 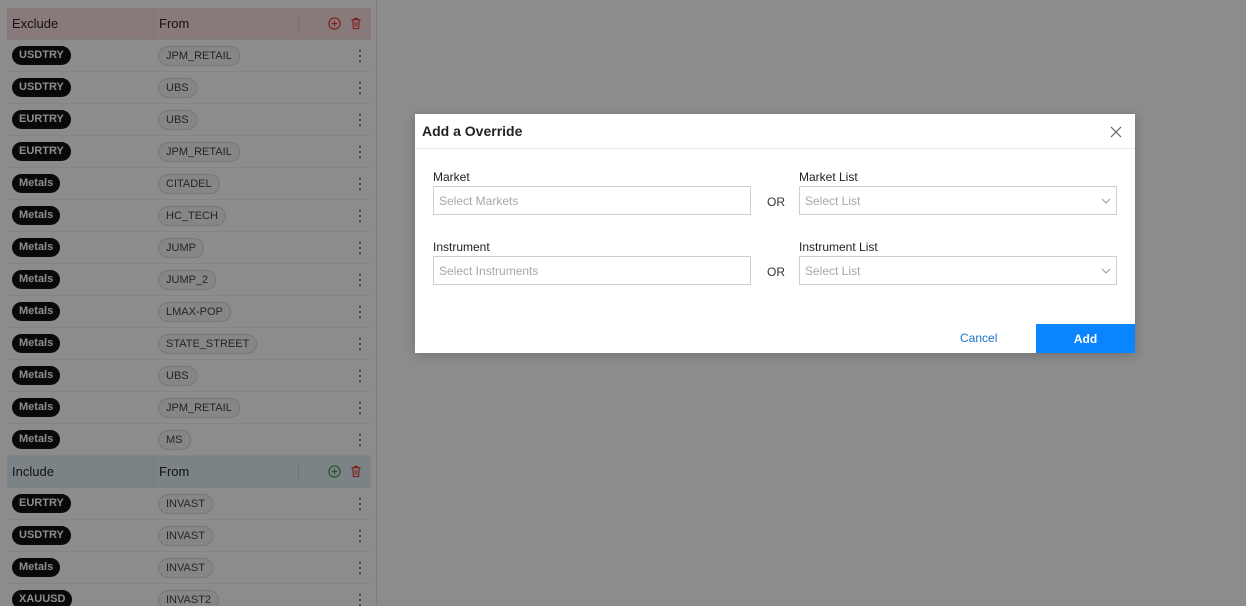 What do you see at coordinates (958, 200) in the screenshot?
I see `market-list-select: Select List` at bounding box center [958, 200].